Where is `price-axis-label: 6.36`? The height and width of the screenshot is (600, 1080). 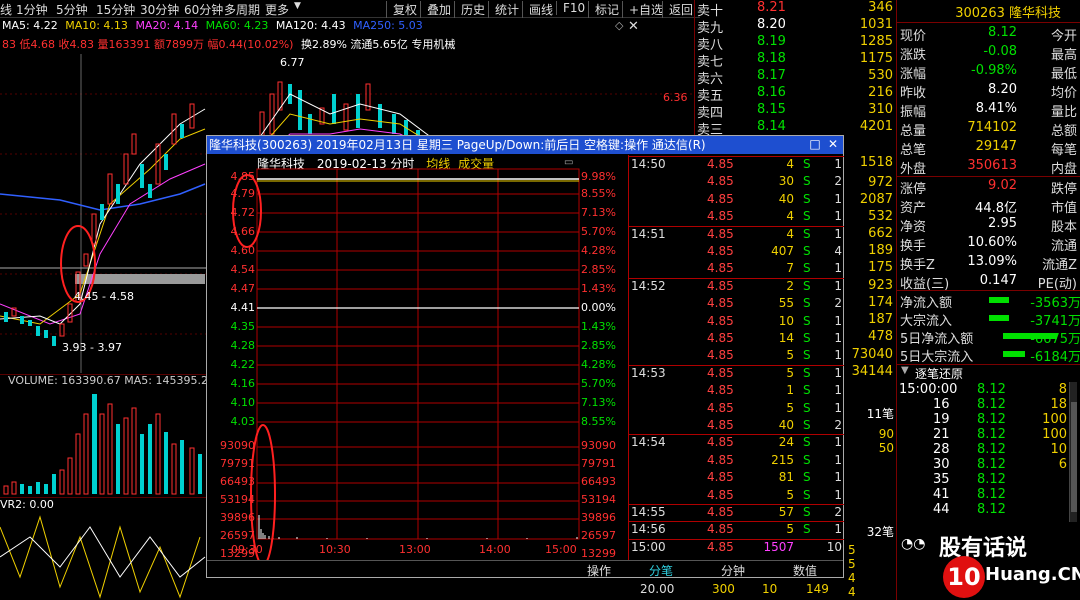
price-axis-label: 6.36 is located at coordinates (675, 97).